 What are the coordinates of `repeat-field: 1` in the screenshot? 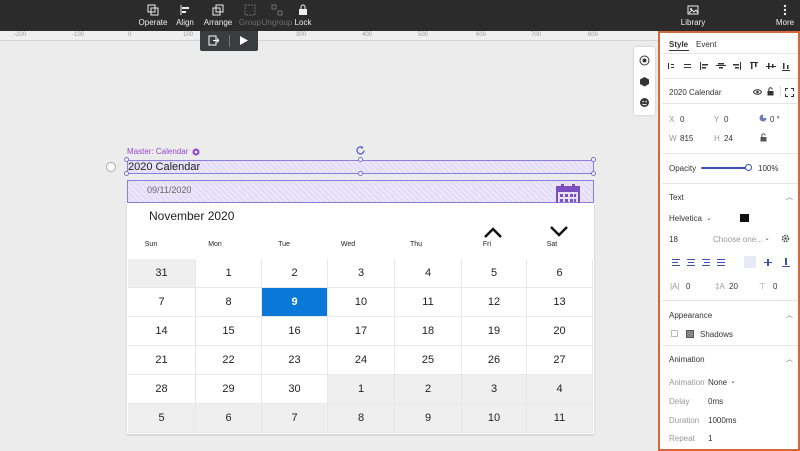 It's located at (710, 438).